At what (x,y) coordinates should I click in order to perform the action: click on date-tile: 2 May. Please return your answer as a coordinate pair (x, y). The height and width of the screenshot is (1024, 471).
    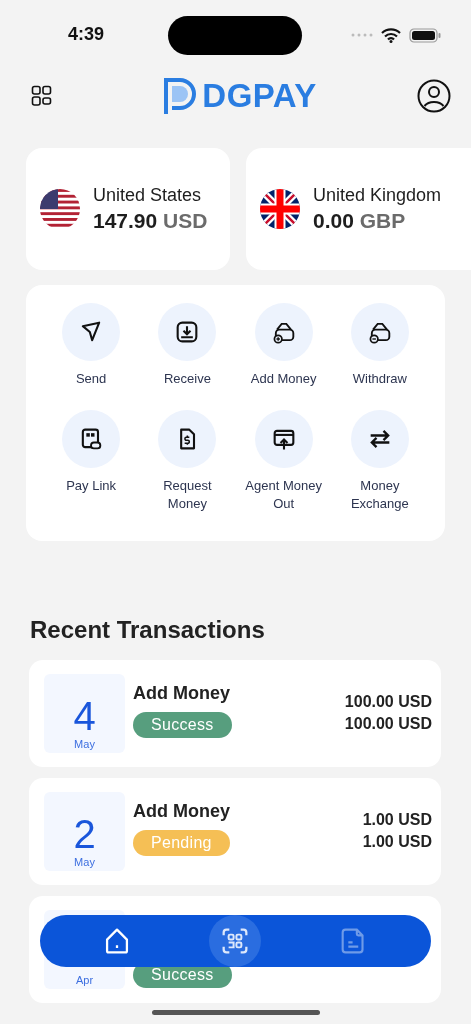
    Looking at the image, I should click on (84, 831).